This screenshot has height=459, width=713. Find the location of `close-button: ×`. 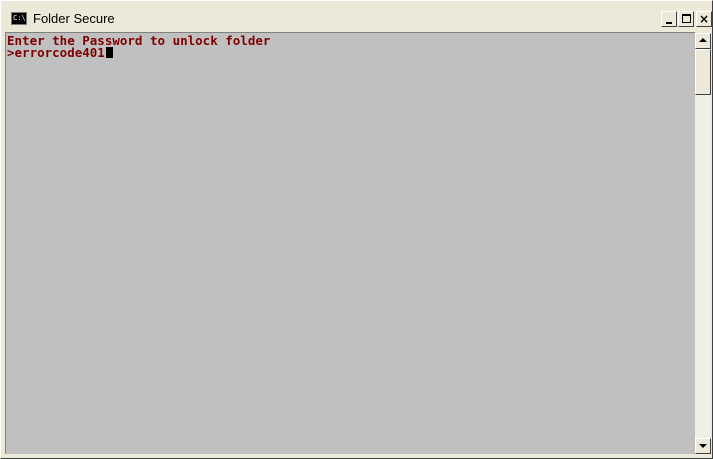

close-button: × is located at coordinates (704, 19).